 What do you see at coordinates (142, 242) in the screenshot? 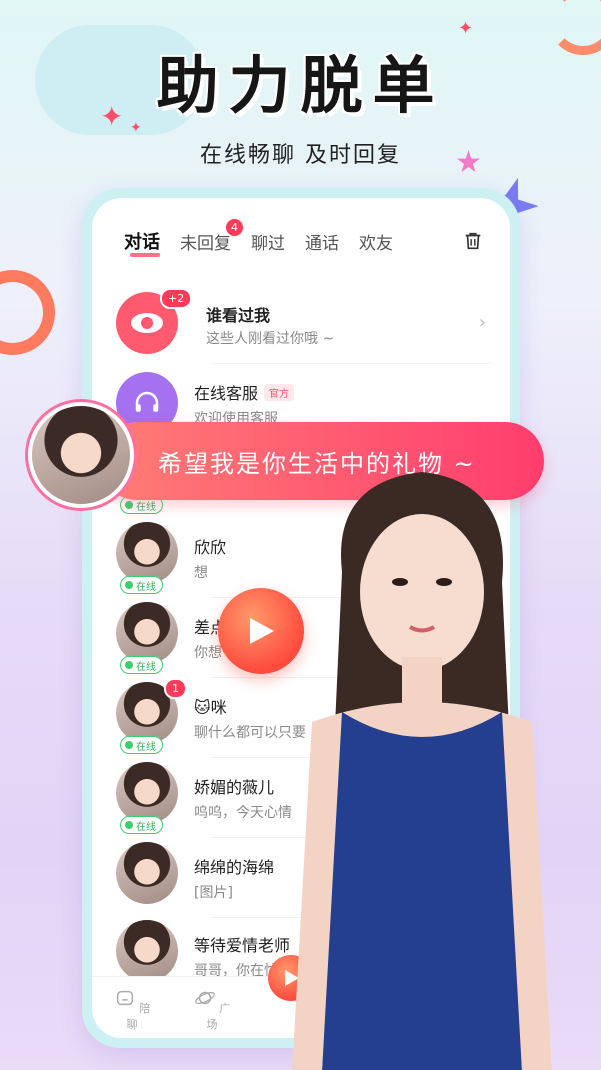
I see `tab-chat: 对话` at bounding box center [142, 242].